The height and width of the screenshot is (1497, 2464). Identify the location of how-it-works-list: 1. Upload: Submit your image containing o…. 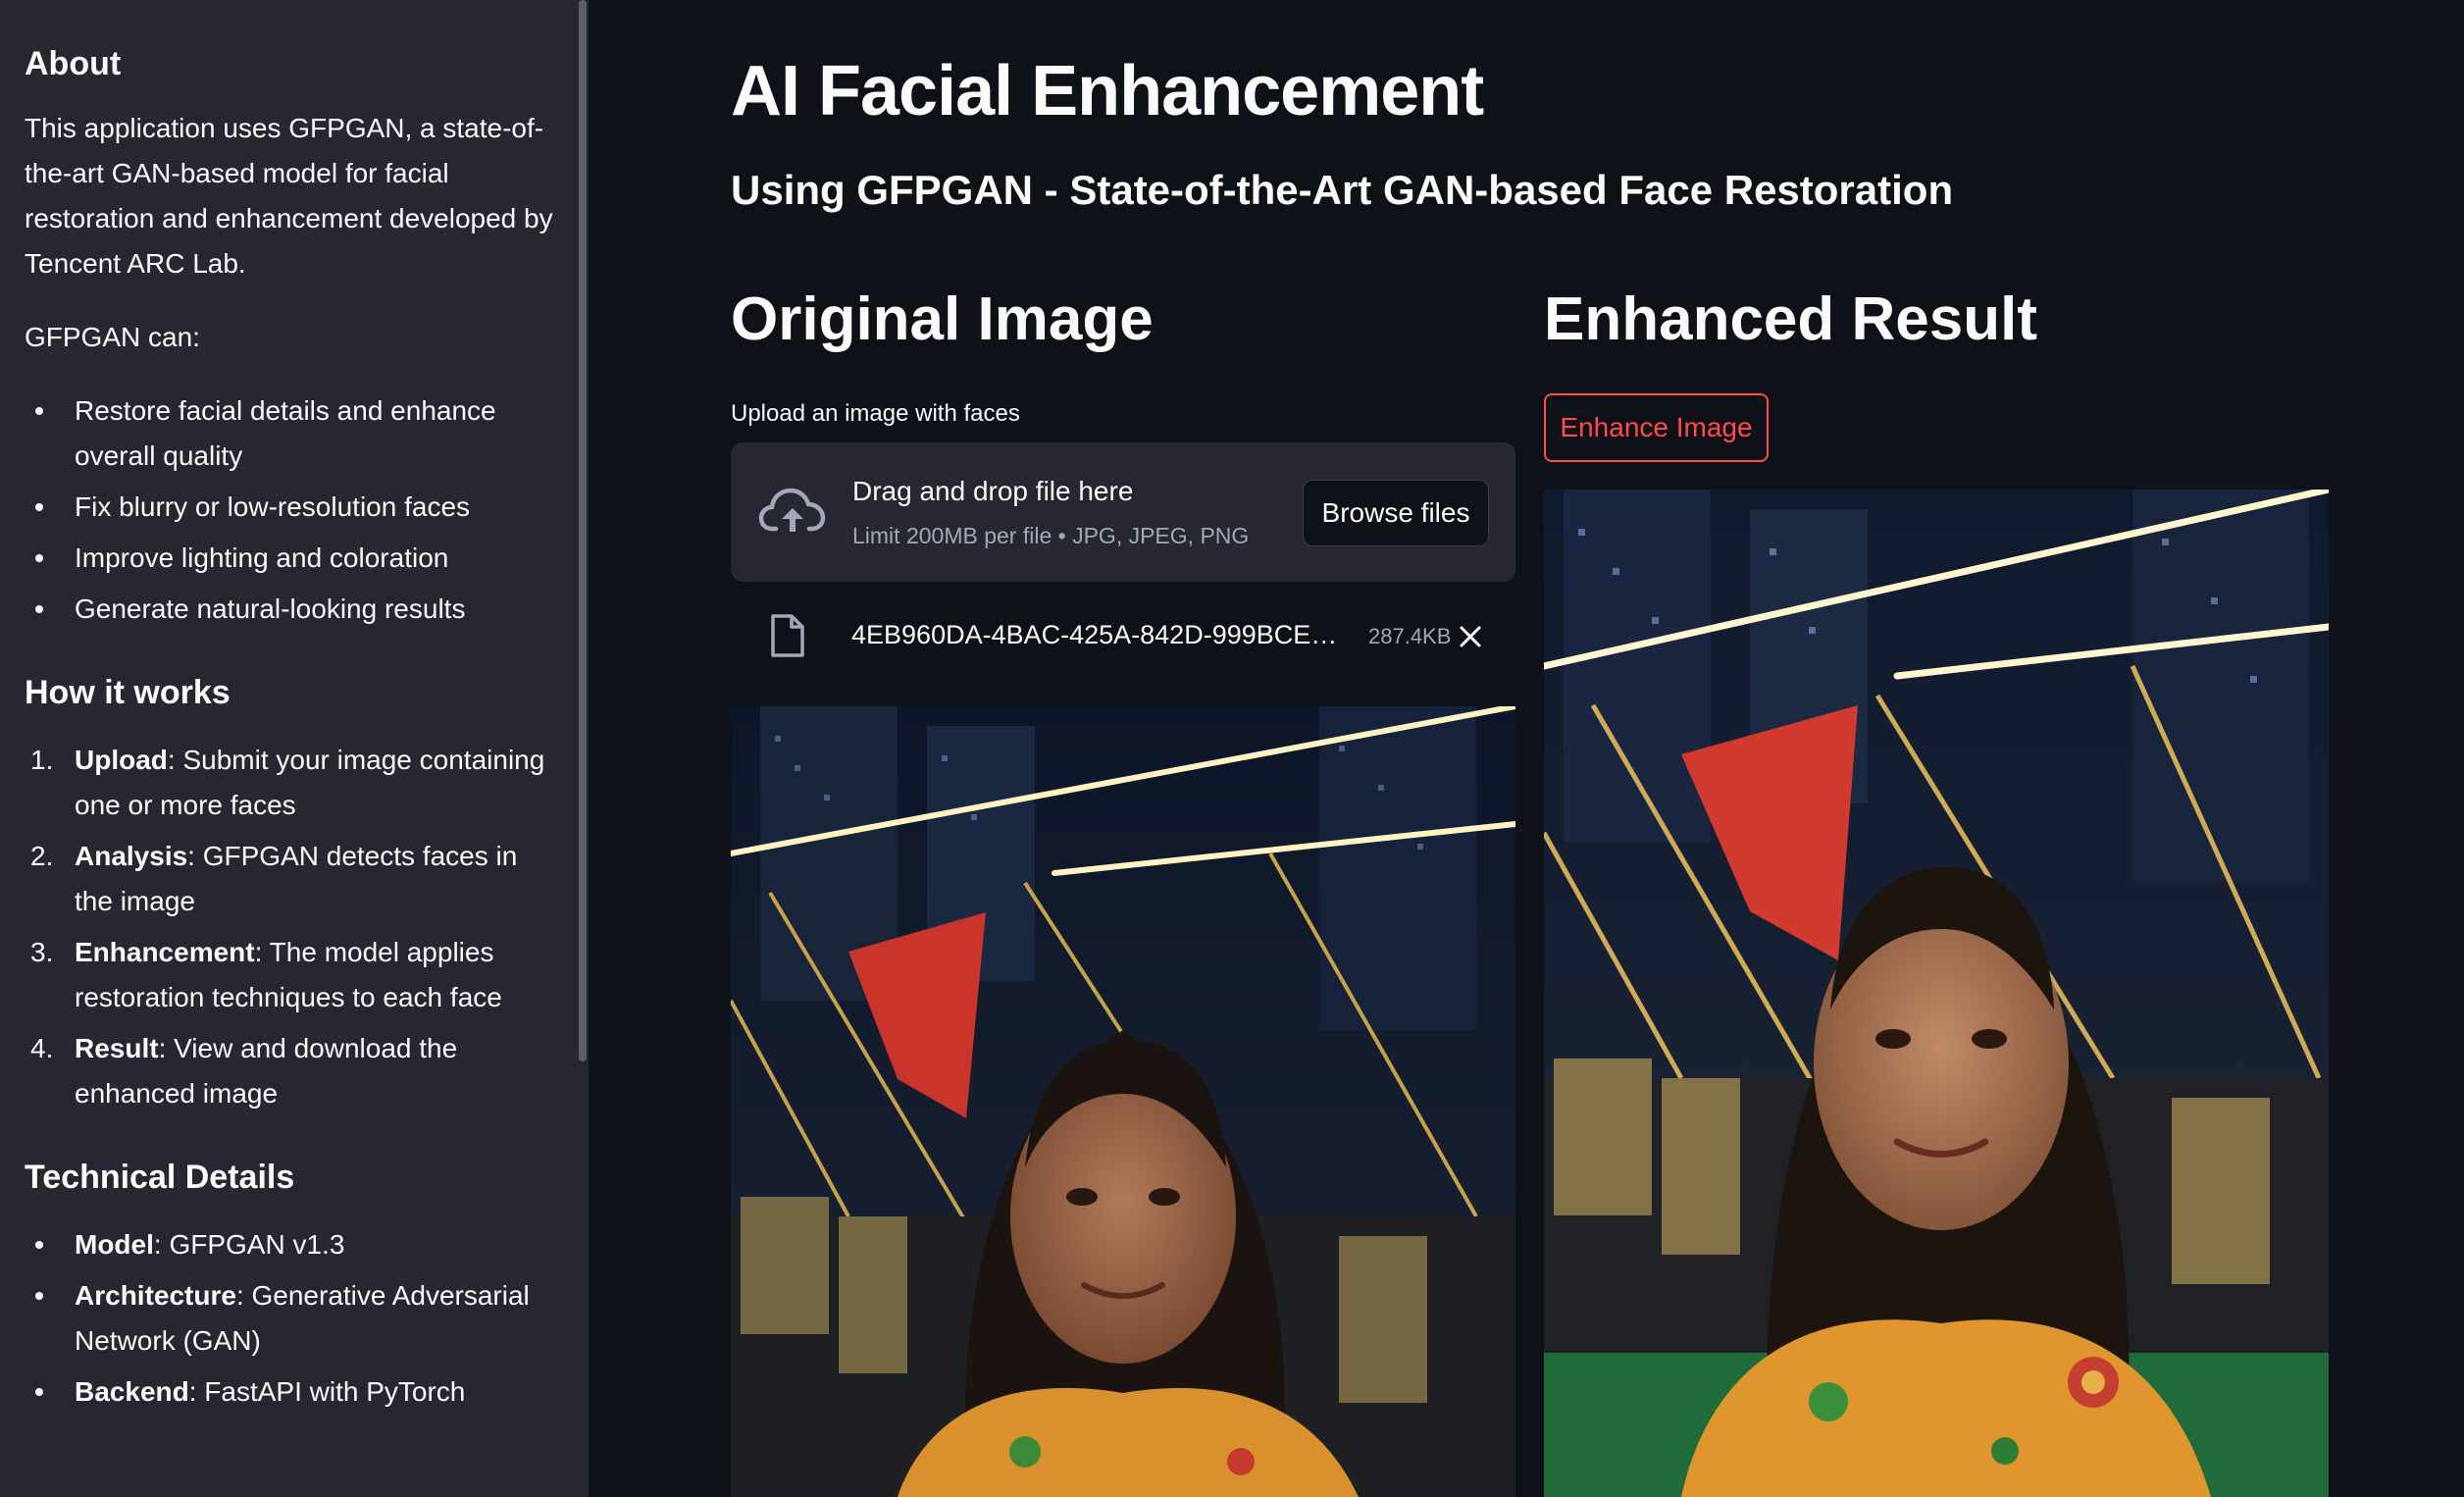
(289, 927).